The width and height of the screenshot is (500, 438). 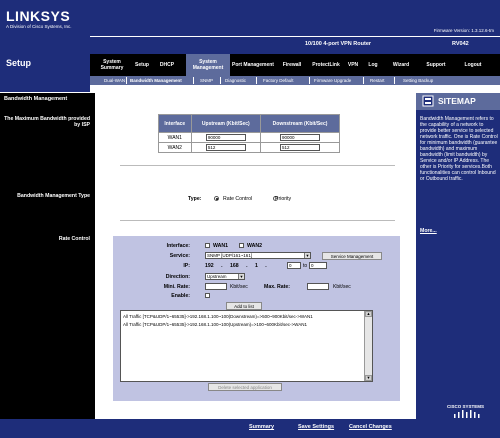 What do you see at coordinates (428, 101) in the screenshot?
I see `sitemap-icon` at bounding box center [428, 101].